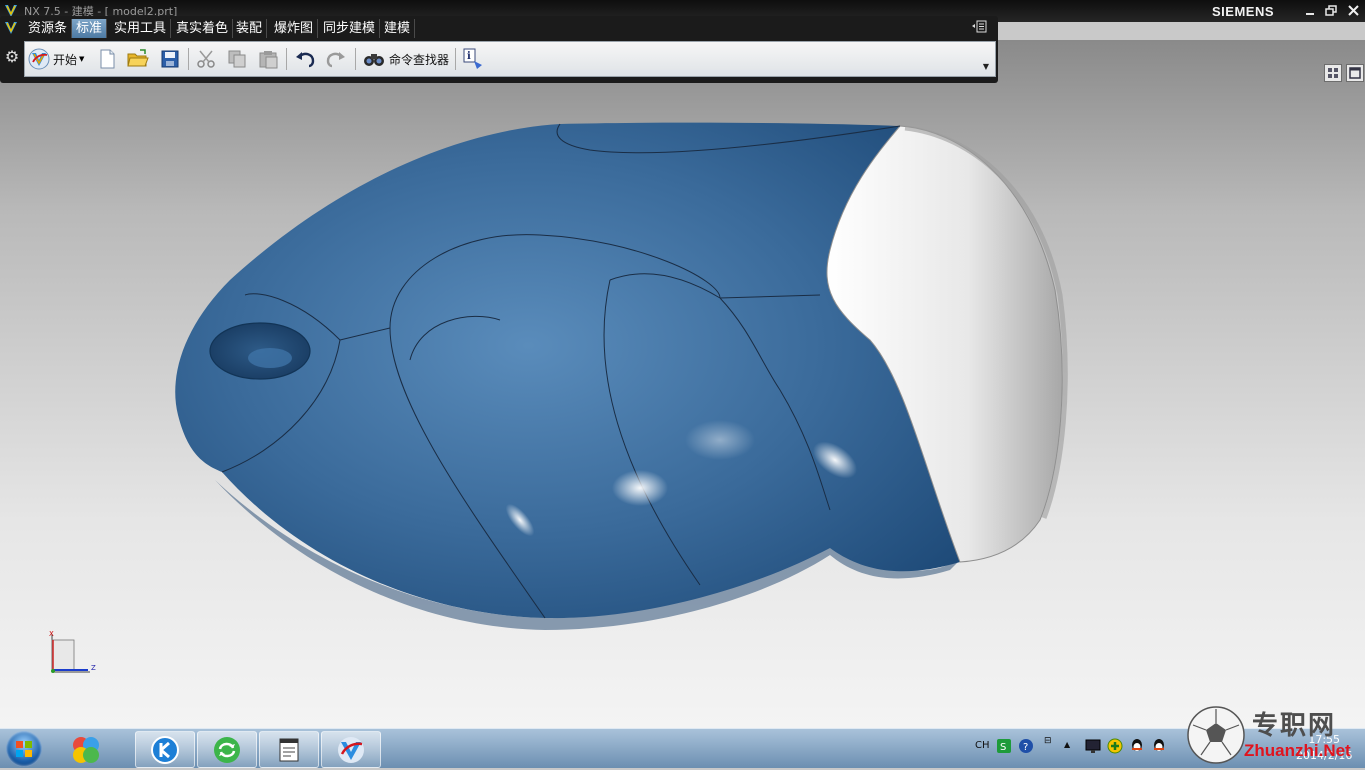 This screenshot has width=1365, height=770. I want to click on close-button, so click(1353, 11).